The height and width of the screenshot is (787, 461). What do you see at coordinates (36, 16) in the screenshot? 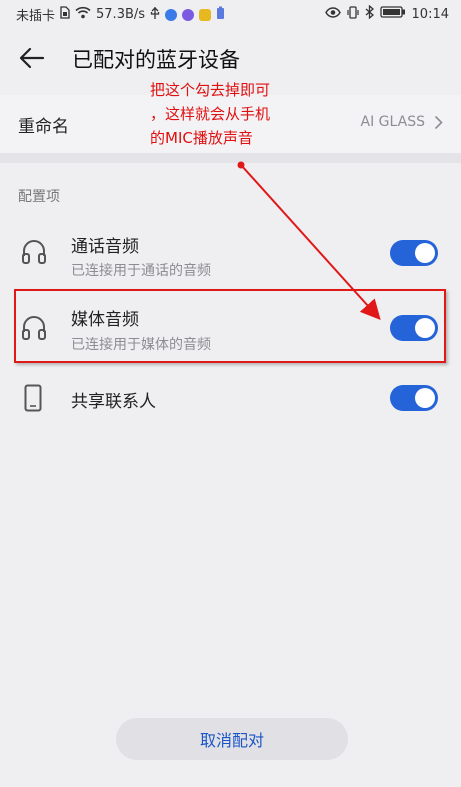
I see `carrier-text: 未插卡` at bounding box center [36, 16].